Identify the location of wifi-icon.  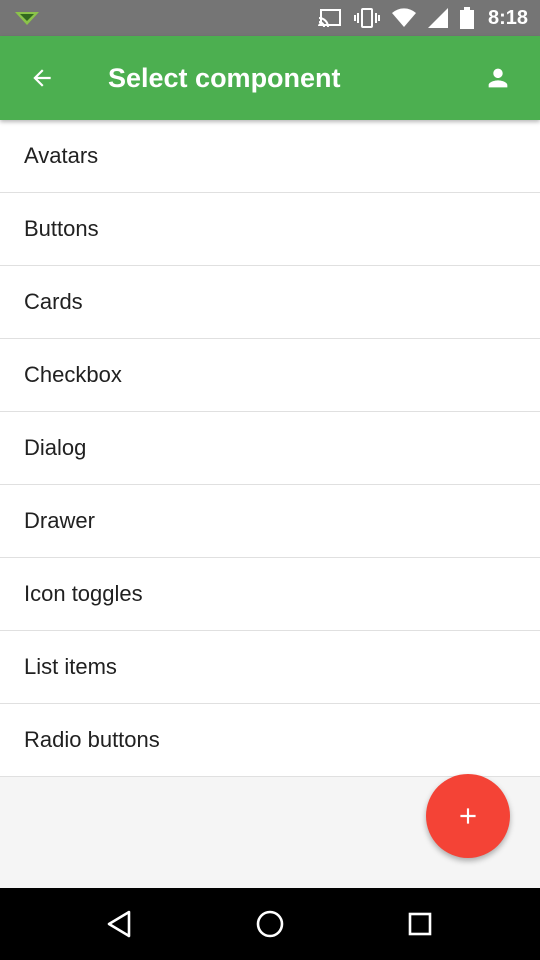
(403, 18).